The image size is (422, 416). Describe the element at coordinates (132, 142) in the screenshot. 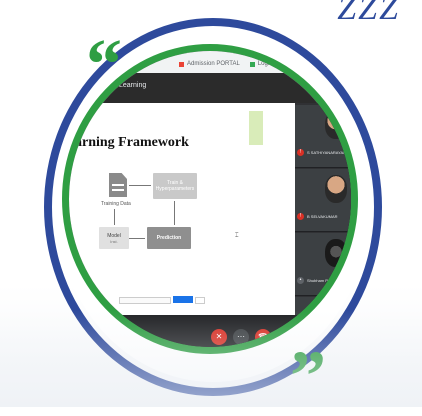

I see `slide-title: arning Framework` at that location.